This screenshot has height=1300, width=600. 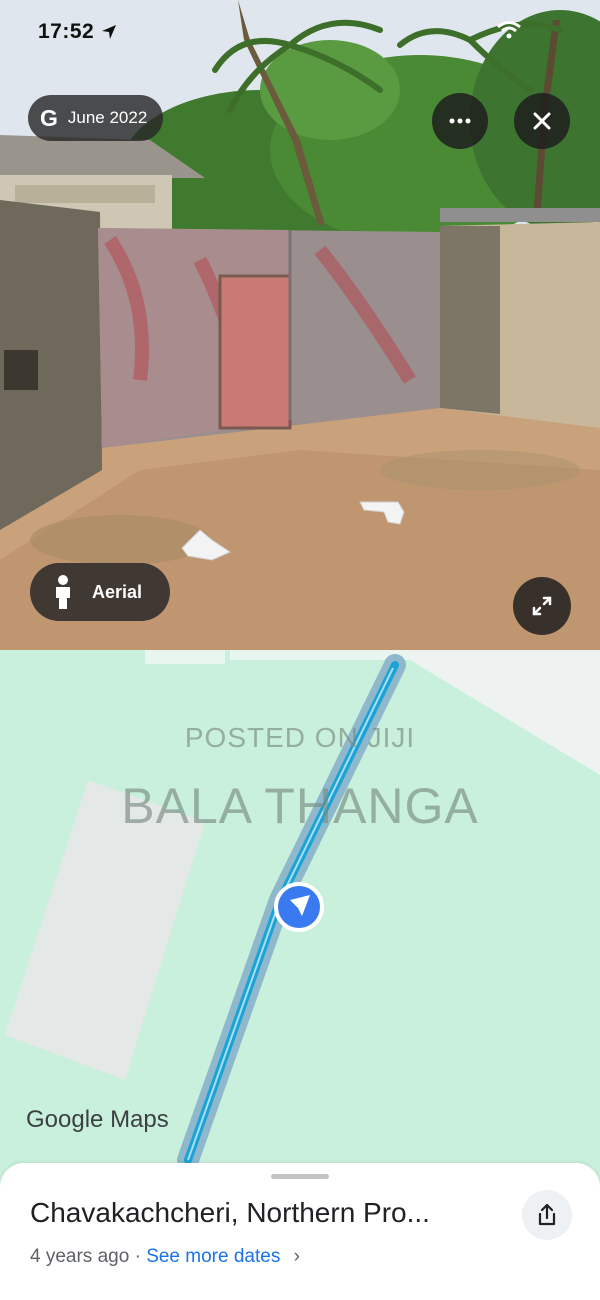 What do you see at coordinates (117, 591) in the screenshot?
I see `aerial-label: Aerial` at bounding box center [117, 591].